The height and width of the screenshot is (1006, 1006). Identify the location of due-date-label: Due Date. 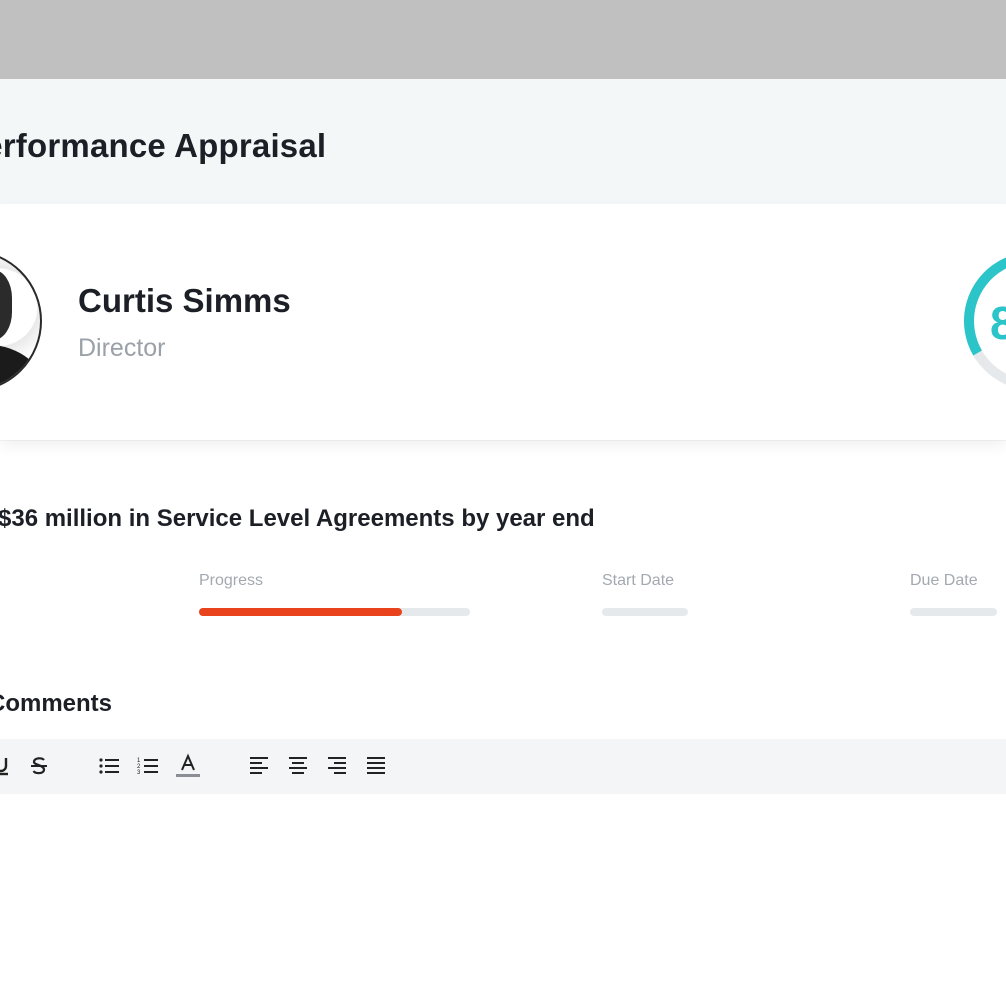
(944, 580).